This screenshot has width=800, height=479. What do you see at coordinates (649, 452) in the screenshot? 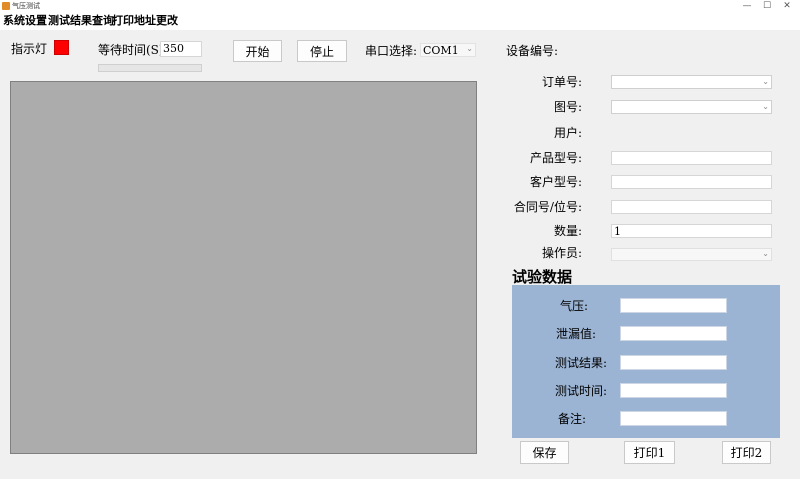
I see `print1-button: 打印1` at bounding box center [649, 452].